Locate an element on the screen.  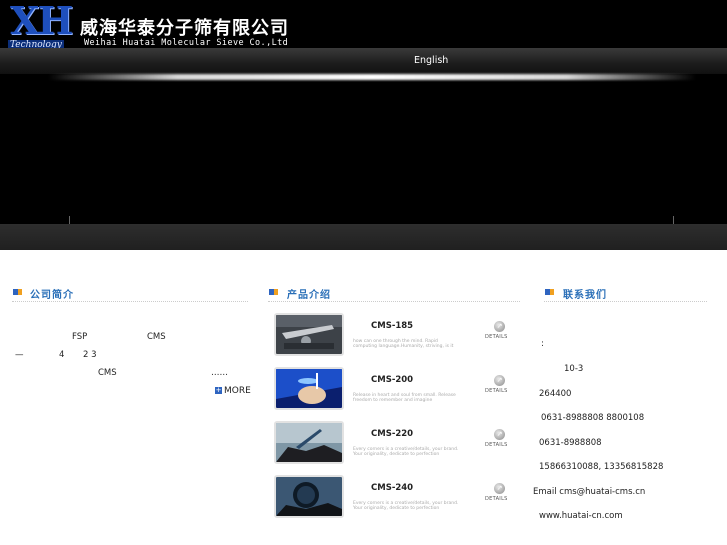
contact-mobile: 15866310088, 13356815828 is located at coordinates (601, 467).